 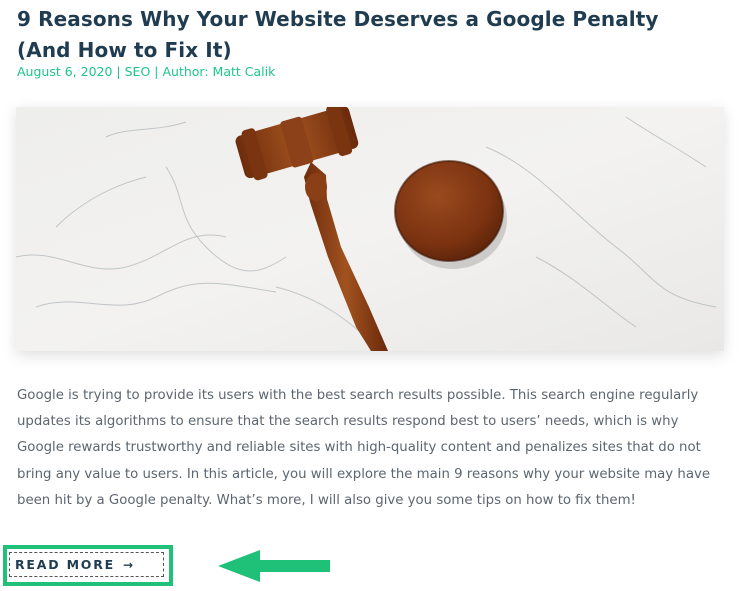 What do you see at coordinates (65, 564) in the screenshot?
I see `read-more-label: READ MORE` at bounding box center [65, 564].